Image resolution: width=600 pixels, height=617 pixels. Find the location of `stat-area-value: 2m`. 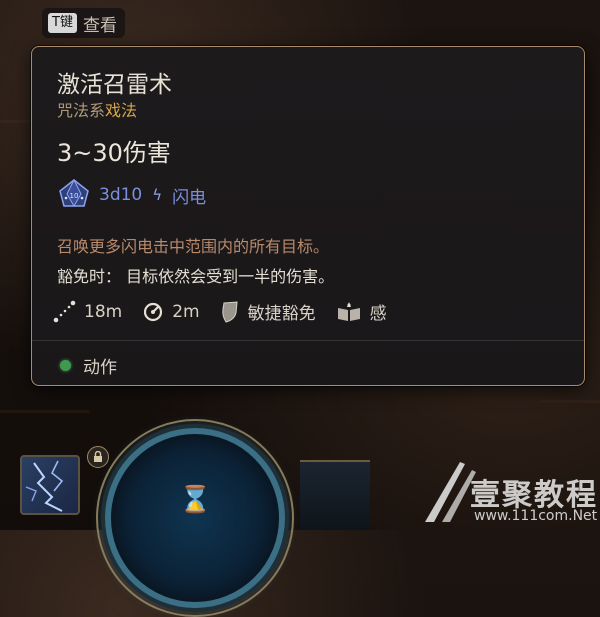

stat-area-value: 2m is located at coordinates (186, 311).